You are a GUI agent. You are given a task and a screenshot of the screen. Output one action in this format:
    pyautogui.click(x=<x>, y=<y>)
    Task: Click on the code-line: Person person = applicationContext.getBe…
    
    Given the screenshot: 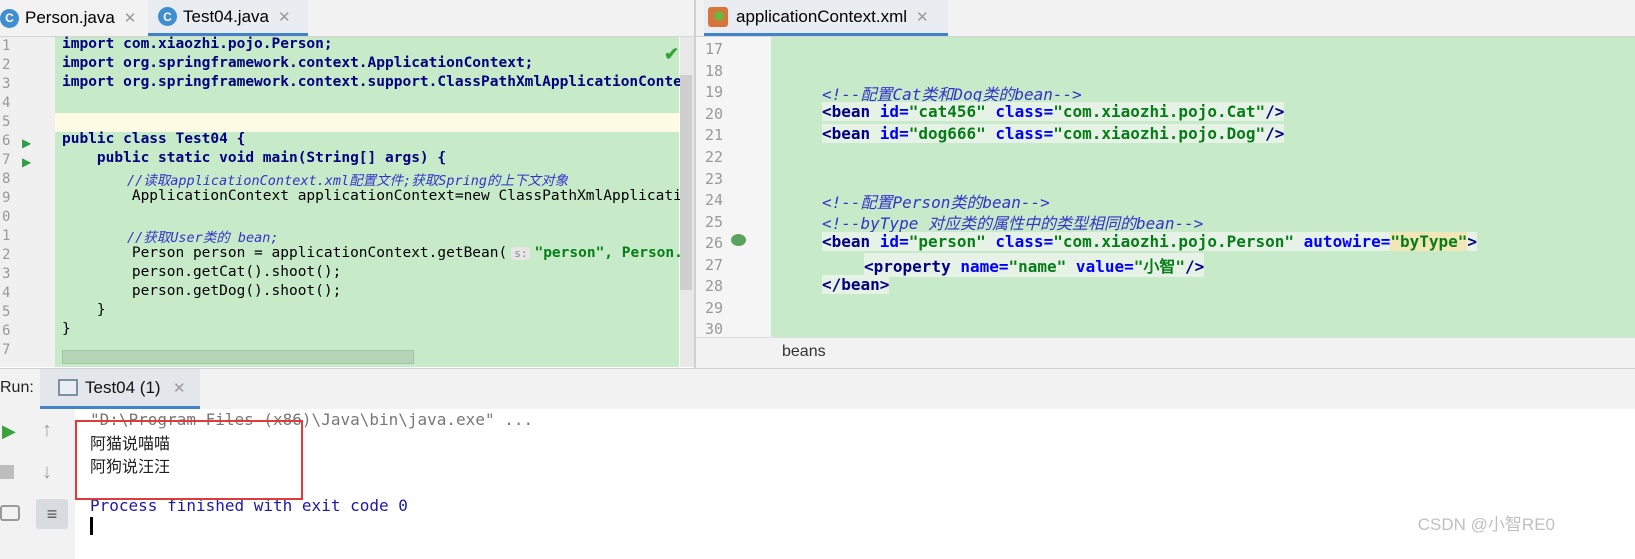 What is the action you would take?
    pyautogui.click(x=371, y=253)
    